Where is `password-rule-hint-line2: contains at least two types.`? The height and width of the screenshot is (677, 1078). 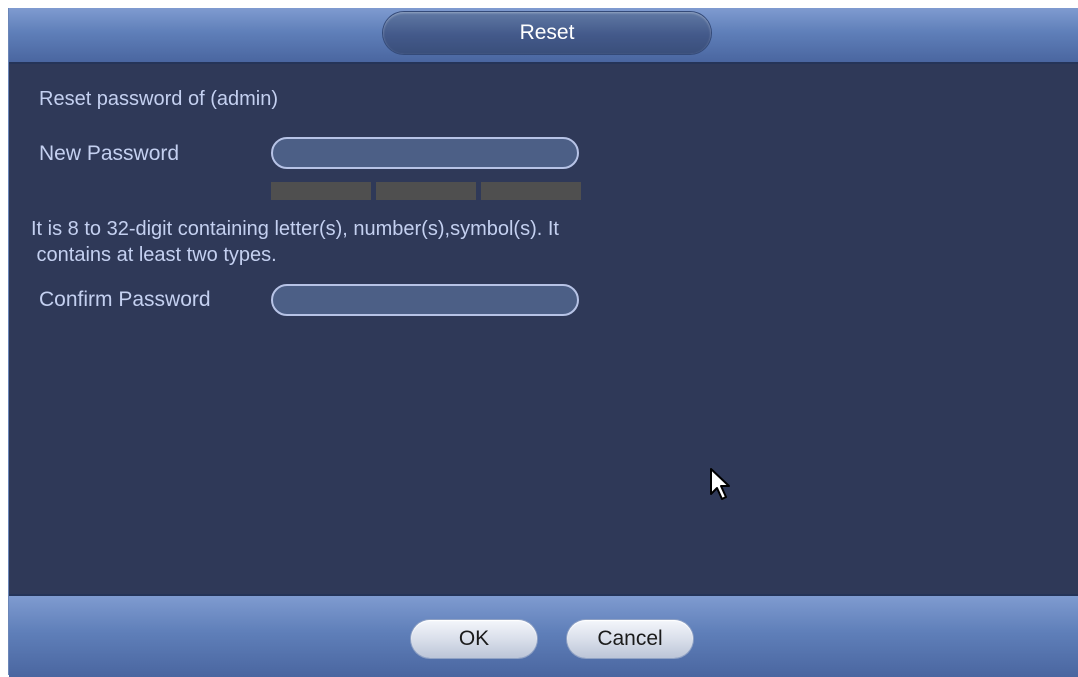
password-rule-hint-line2: contains at least two types. is located at coordinates (154, 255).